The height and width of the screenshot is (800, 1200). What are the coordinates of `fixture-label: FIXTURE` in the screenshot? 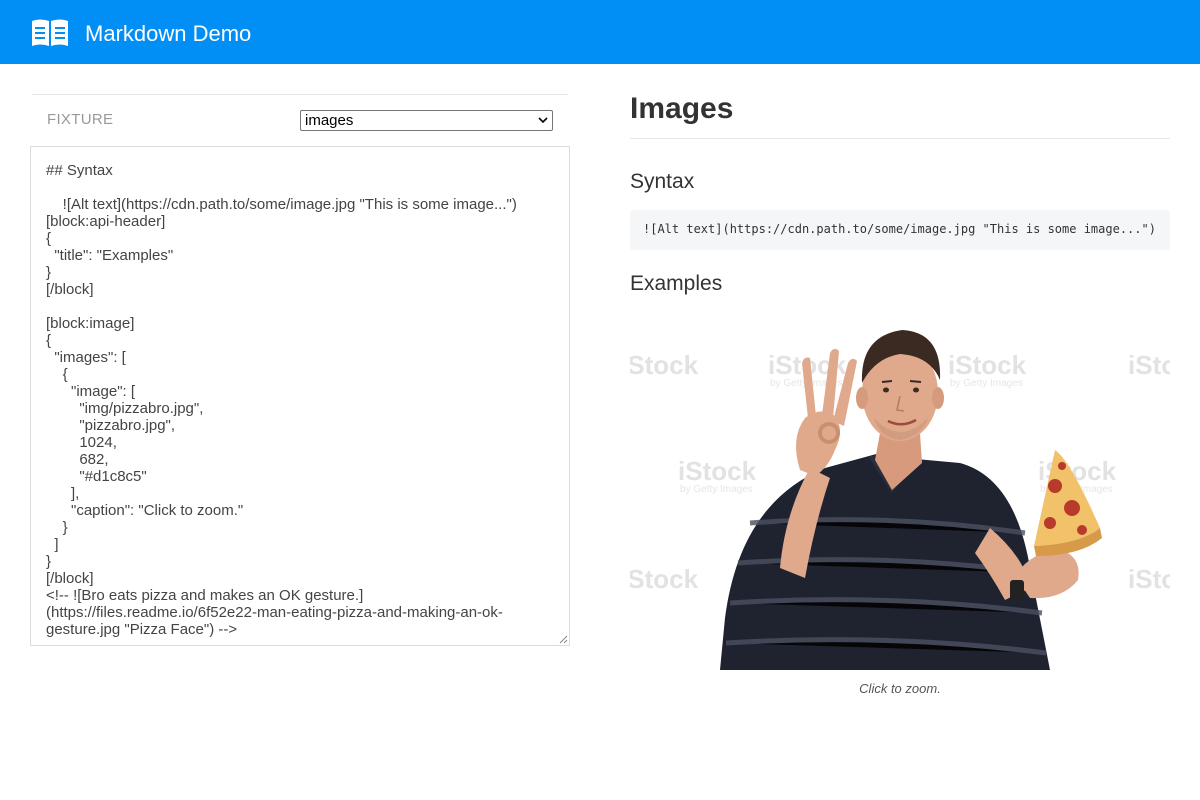 It's located at (80, 119).